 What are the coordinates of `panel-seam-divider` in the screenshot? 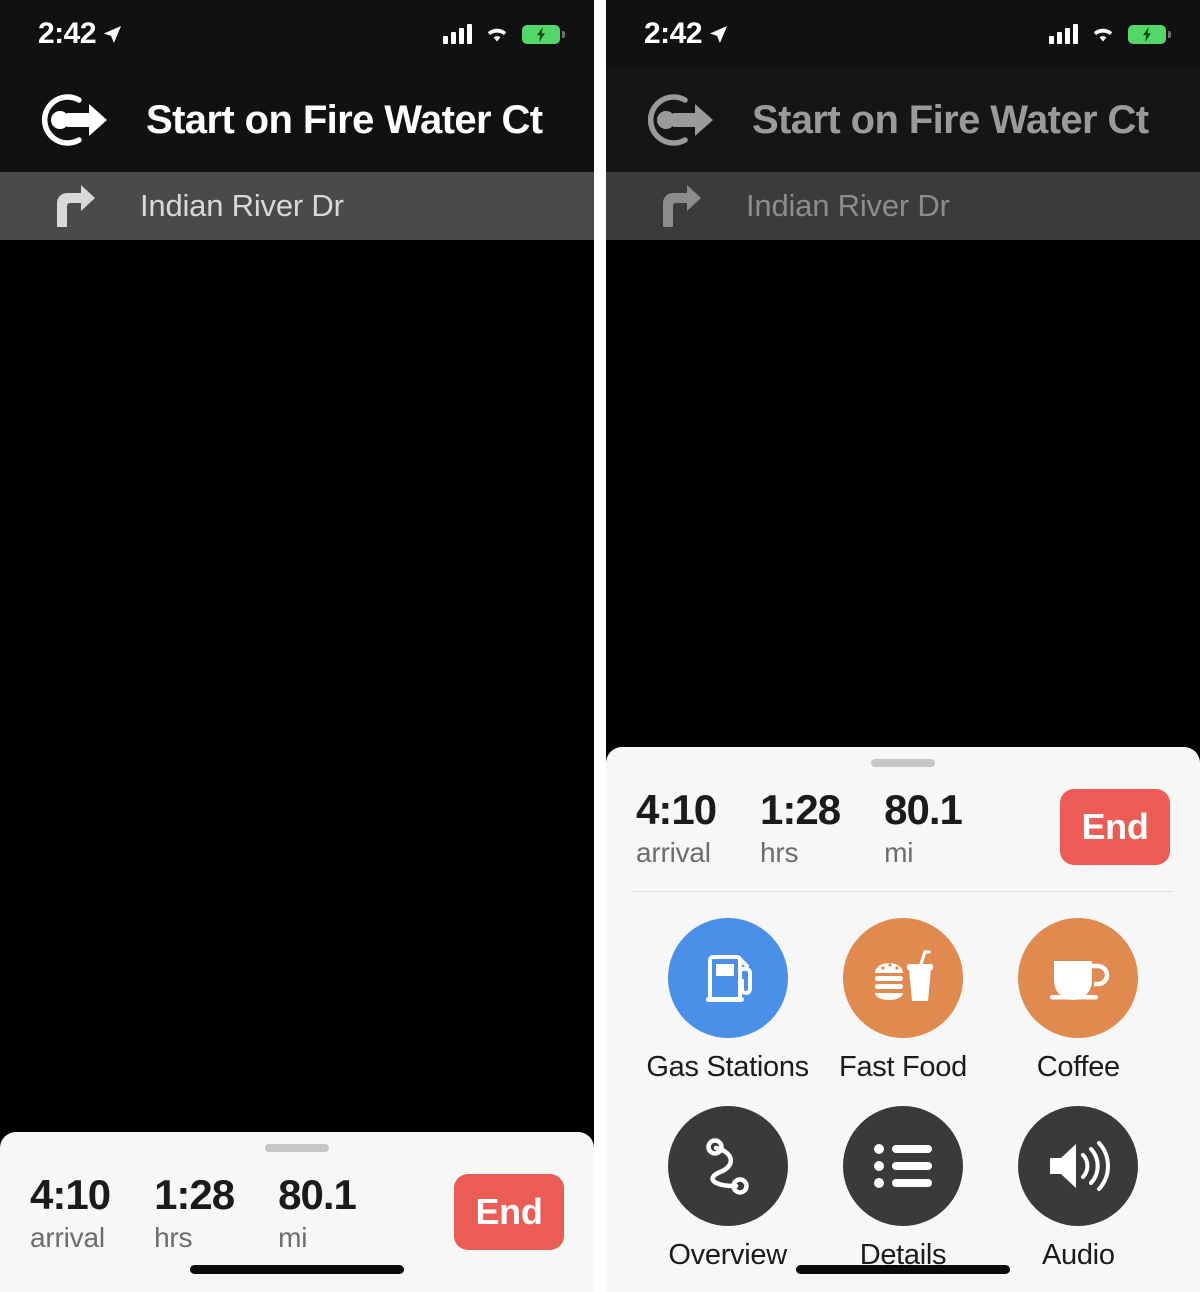 It's located at (597, 646).